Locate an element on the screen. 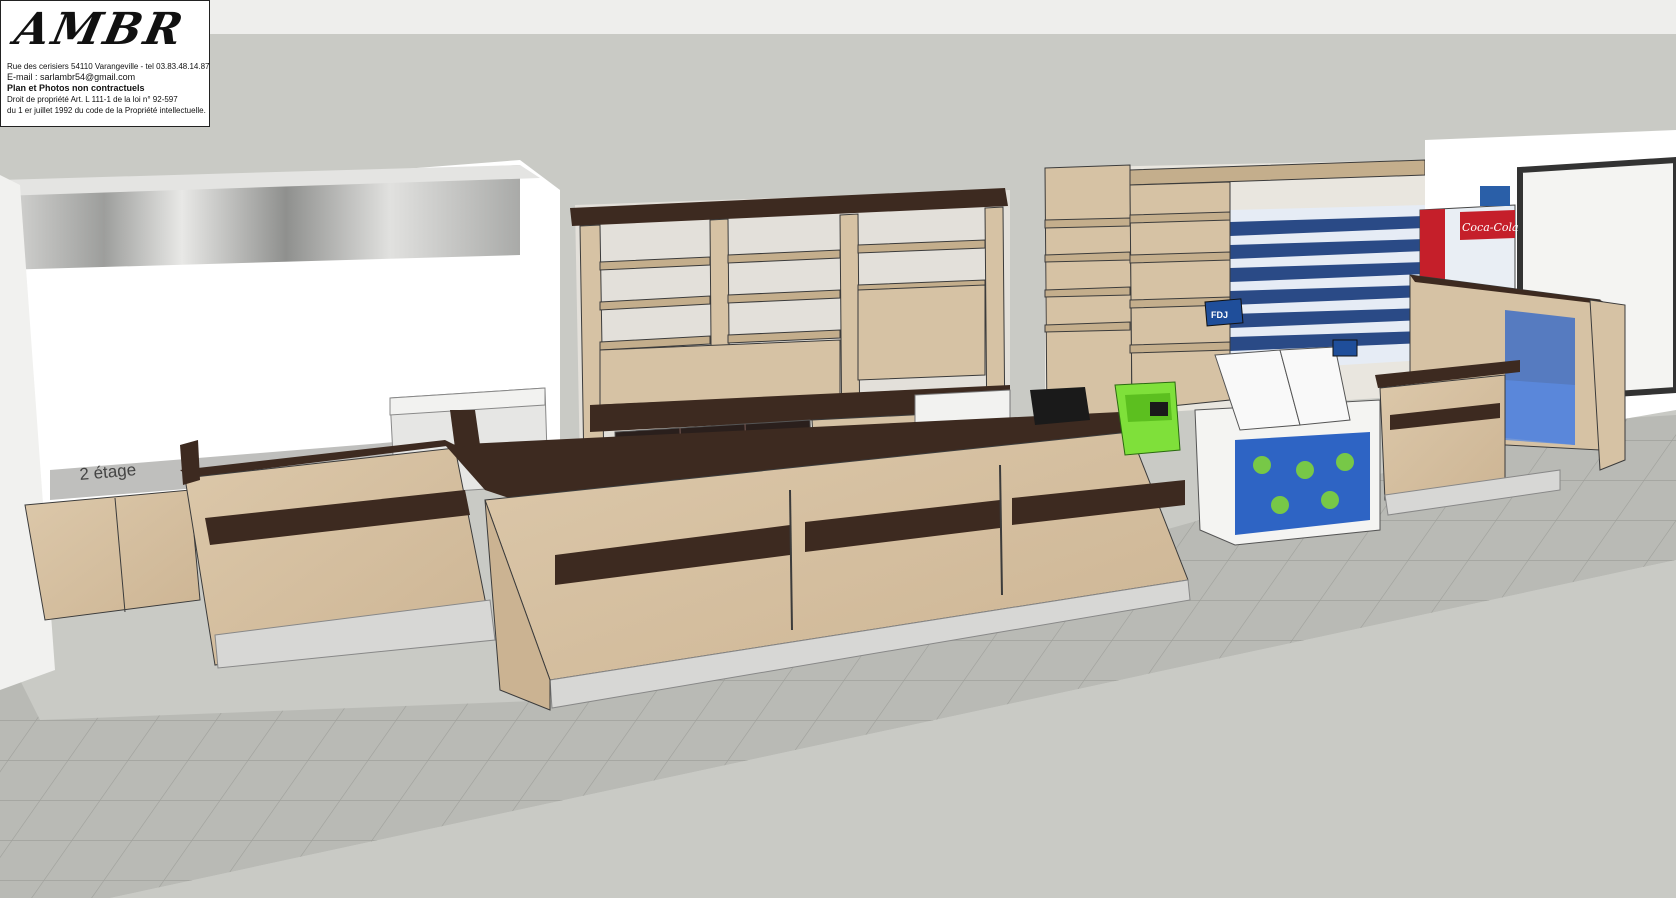 The width and height of the screenshot is (1676, 898). shelving-back-panel is located at coordinates (921, 332).